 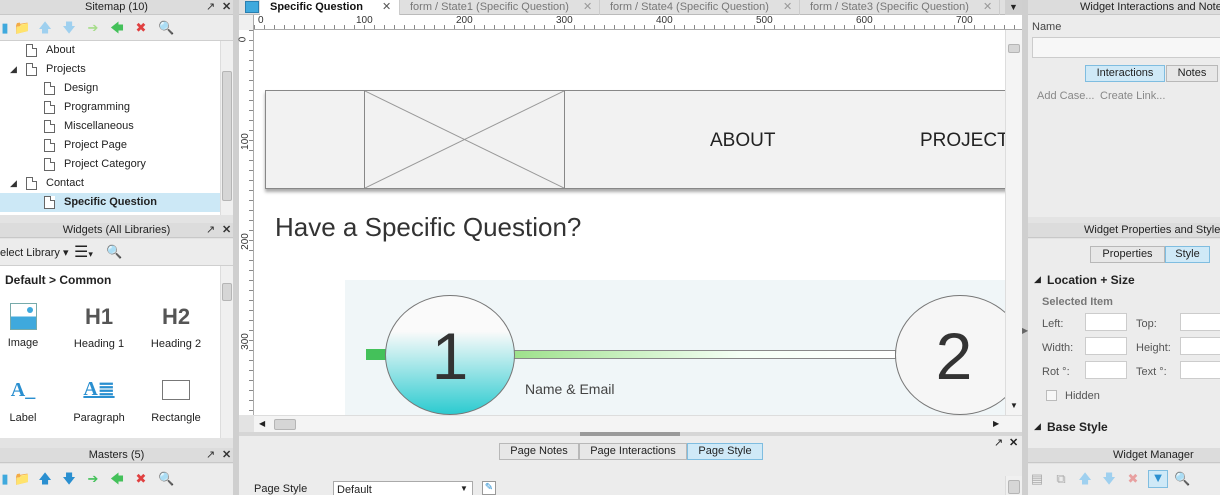 What do you see at coordinates (725, 451) in the screenshot?
I see `tab-page-style: Page Style` at bounding box center [725, 451].